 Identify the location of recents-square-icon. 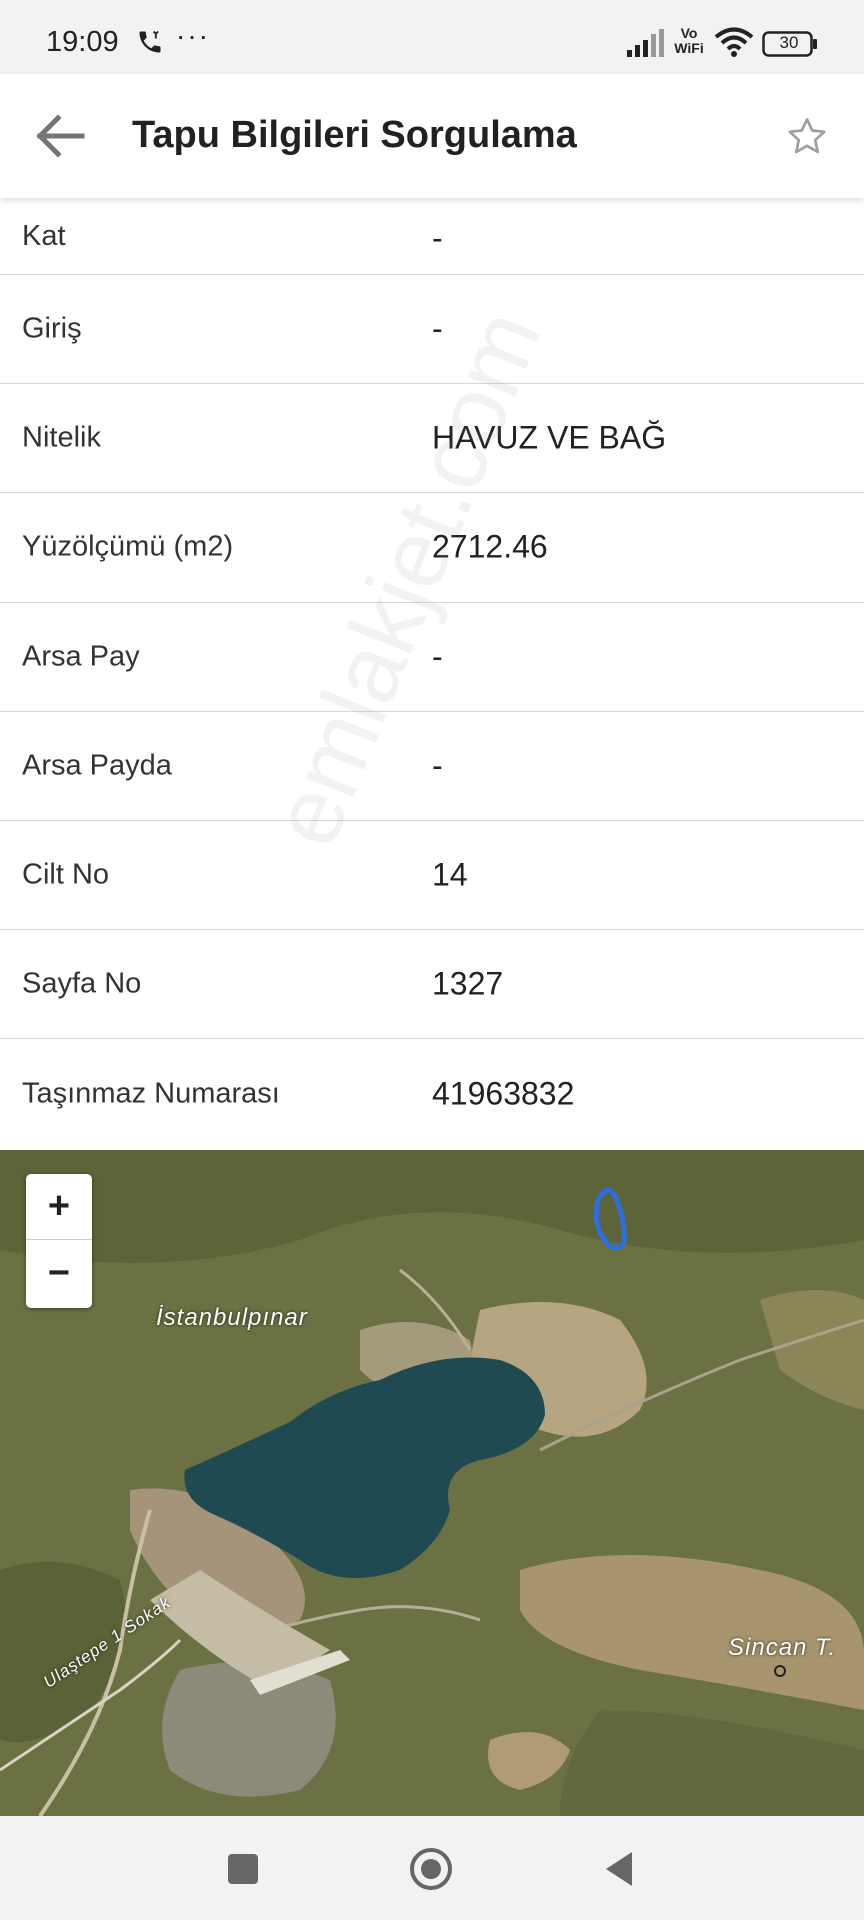
(243, 1869).